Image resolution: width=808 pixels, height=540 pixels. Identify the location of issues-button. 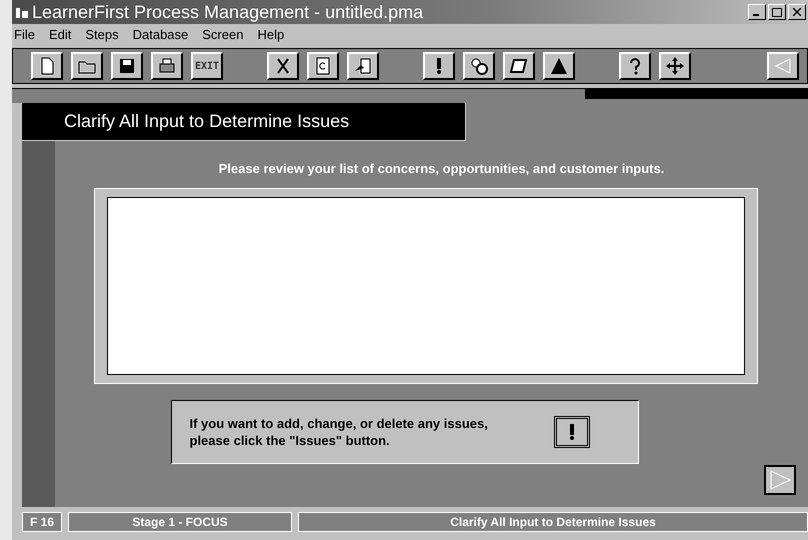
(572, 432).